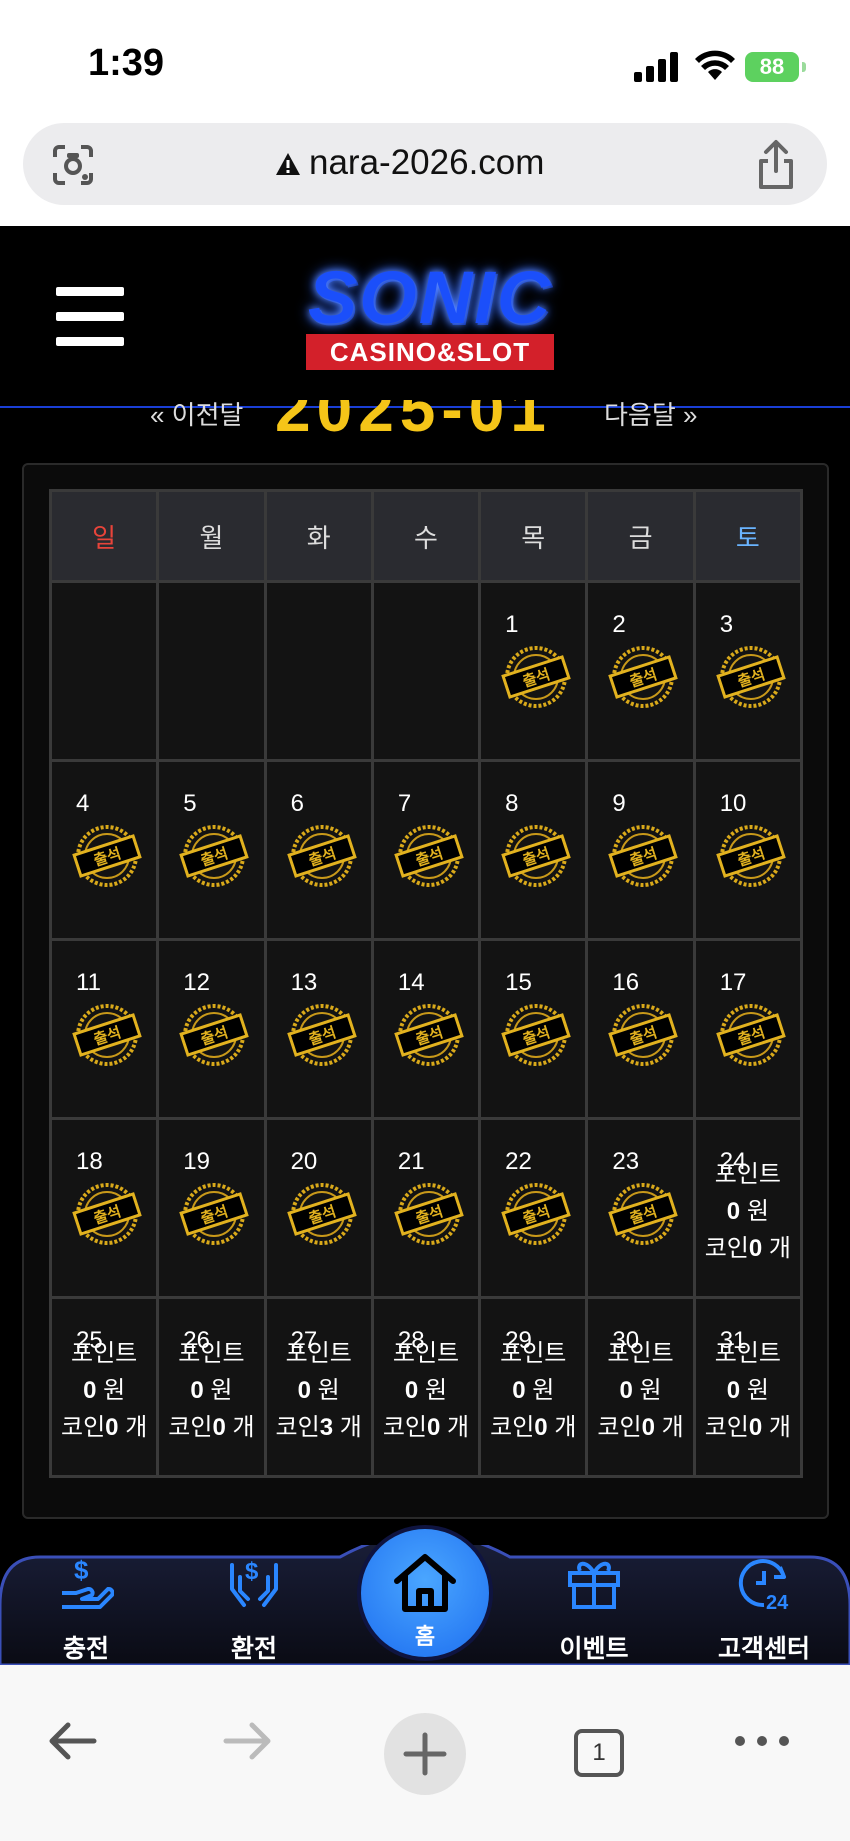 The image size is (850, 1841). I want to click on next-month-link: 다음달 », so click(650, 415).